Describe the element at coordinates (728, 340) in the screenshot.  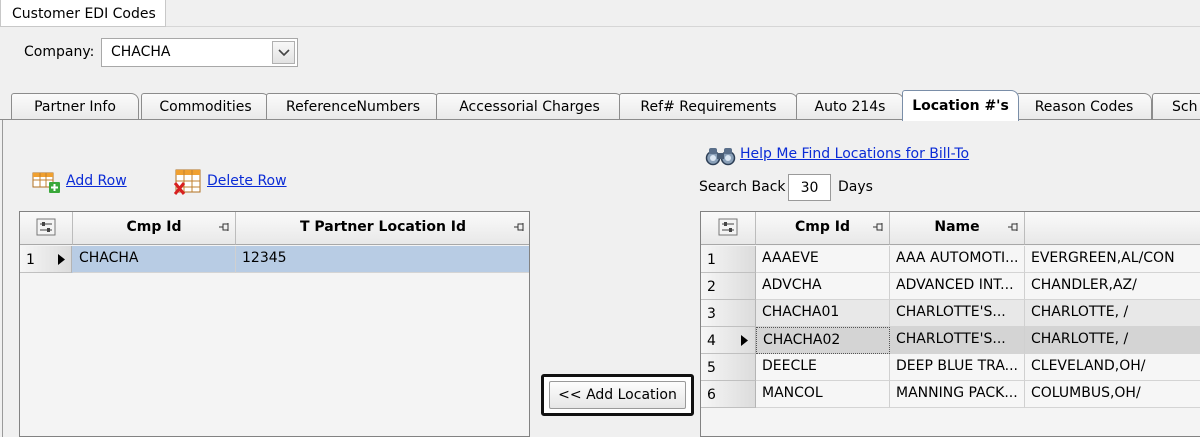
I see `row-number: 4` at that location.